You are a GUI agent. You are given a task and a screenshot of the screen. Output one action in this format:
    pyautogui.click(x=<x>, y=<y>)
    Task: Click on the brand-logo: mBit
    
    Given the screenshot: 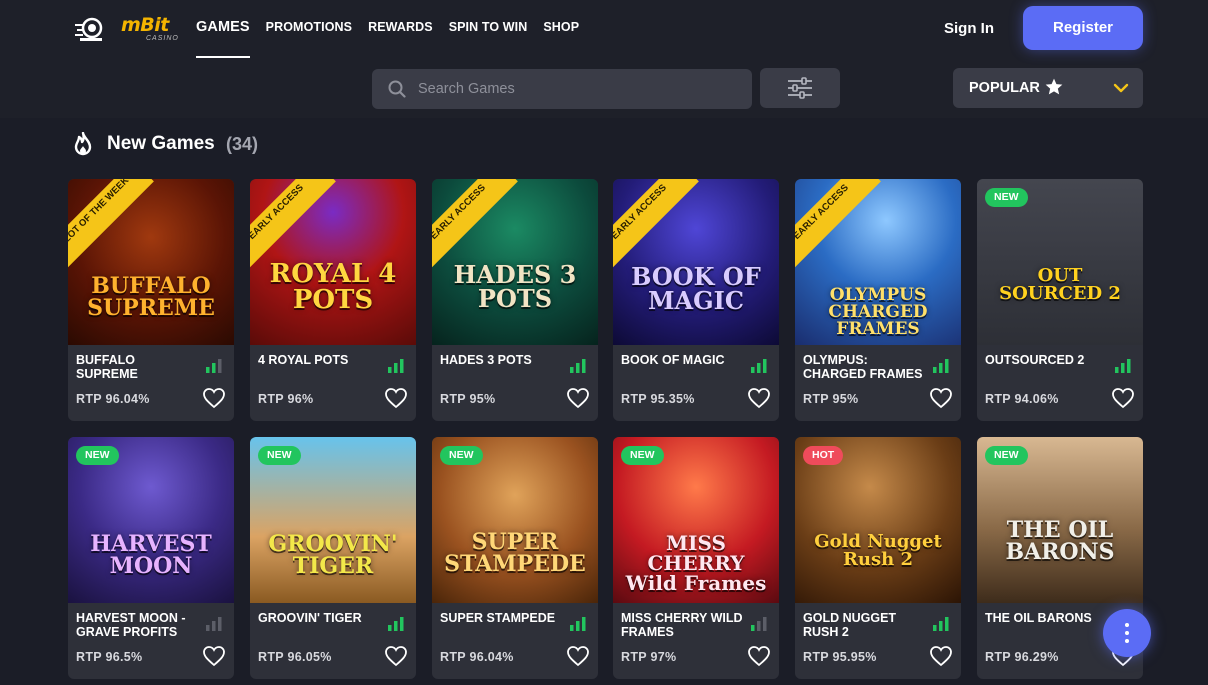 What is the action you would take?
    pyautogui.click(x=145, y=25)
    